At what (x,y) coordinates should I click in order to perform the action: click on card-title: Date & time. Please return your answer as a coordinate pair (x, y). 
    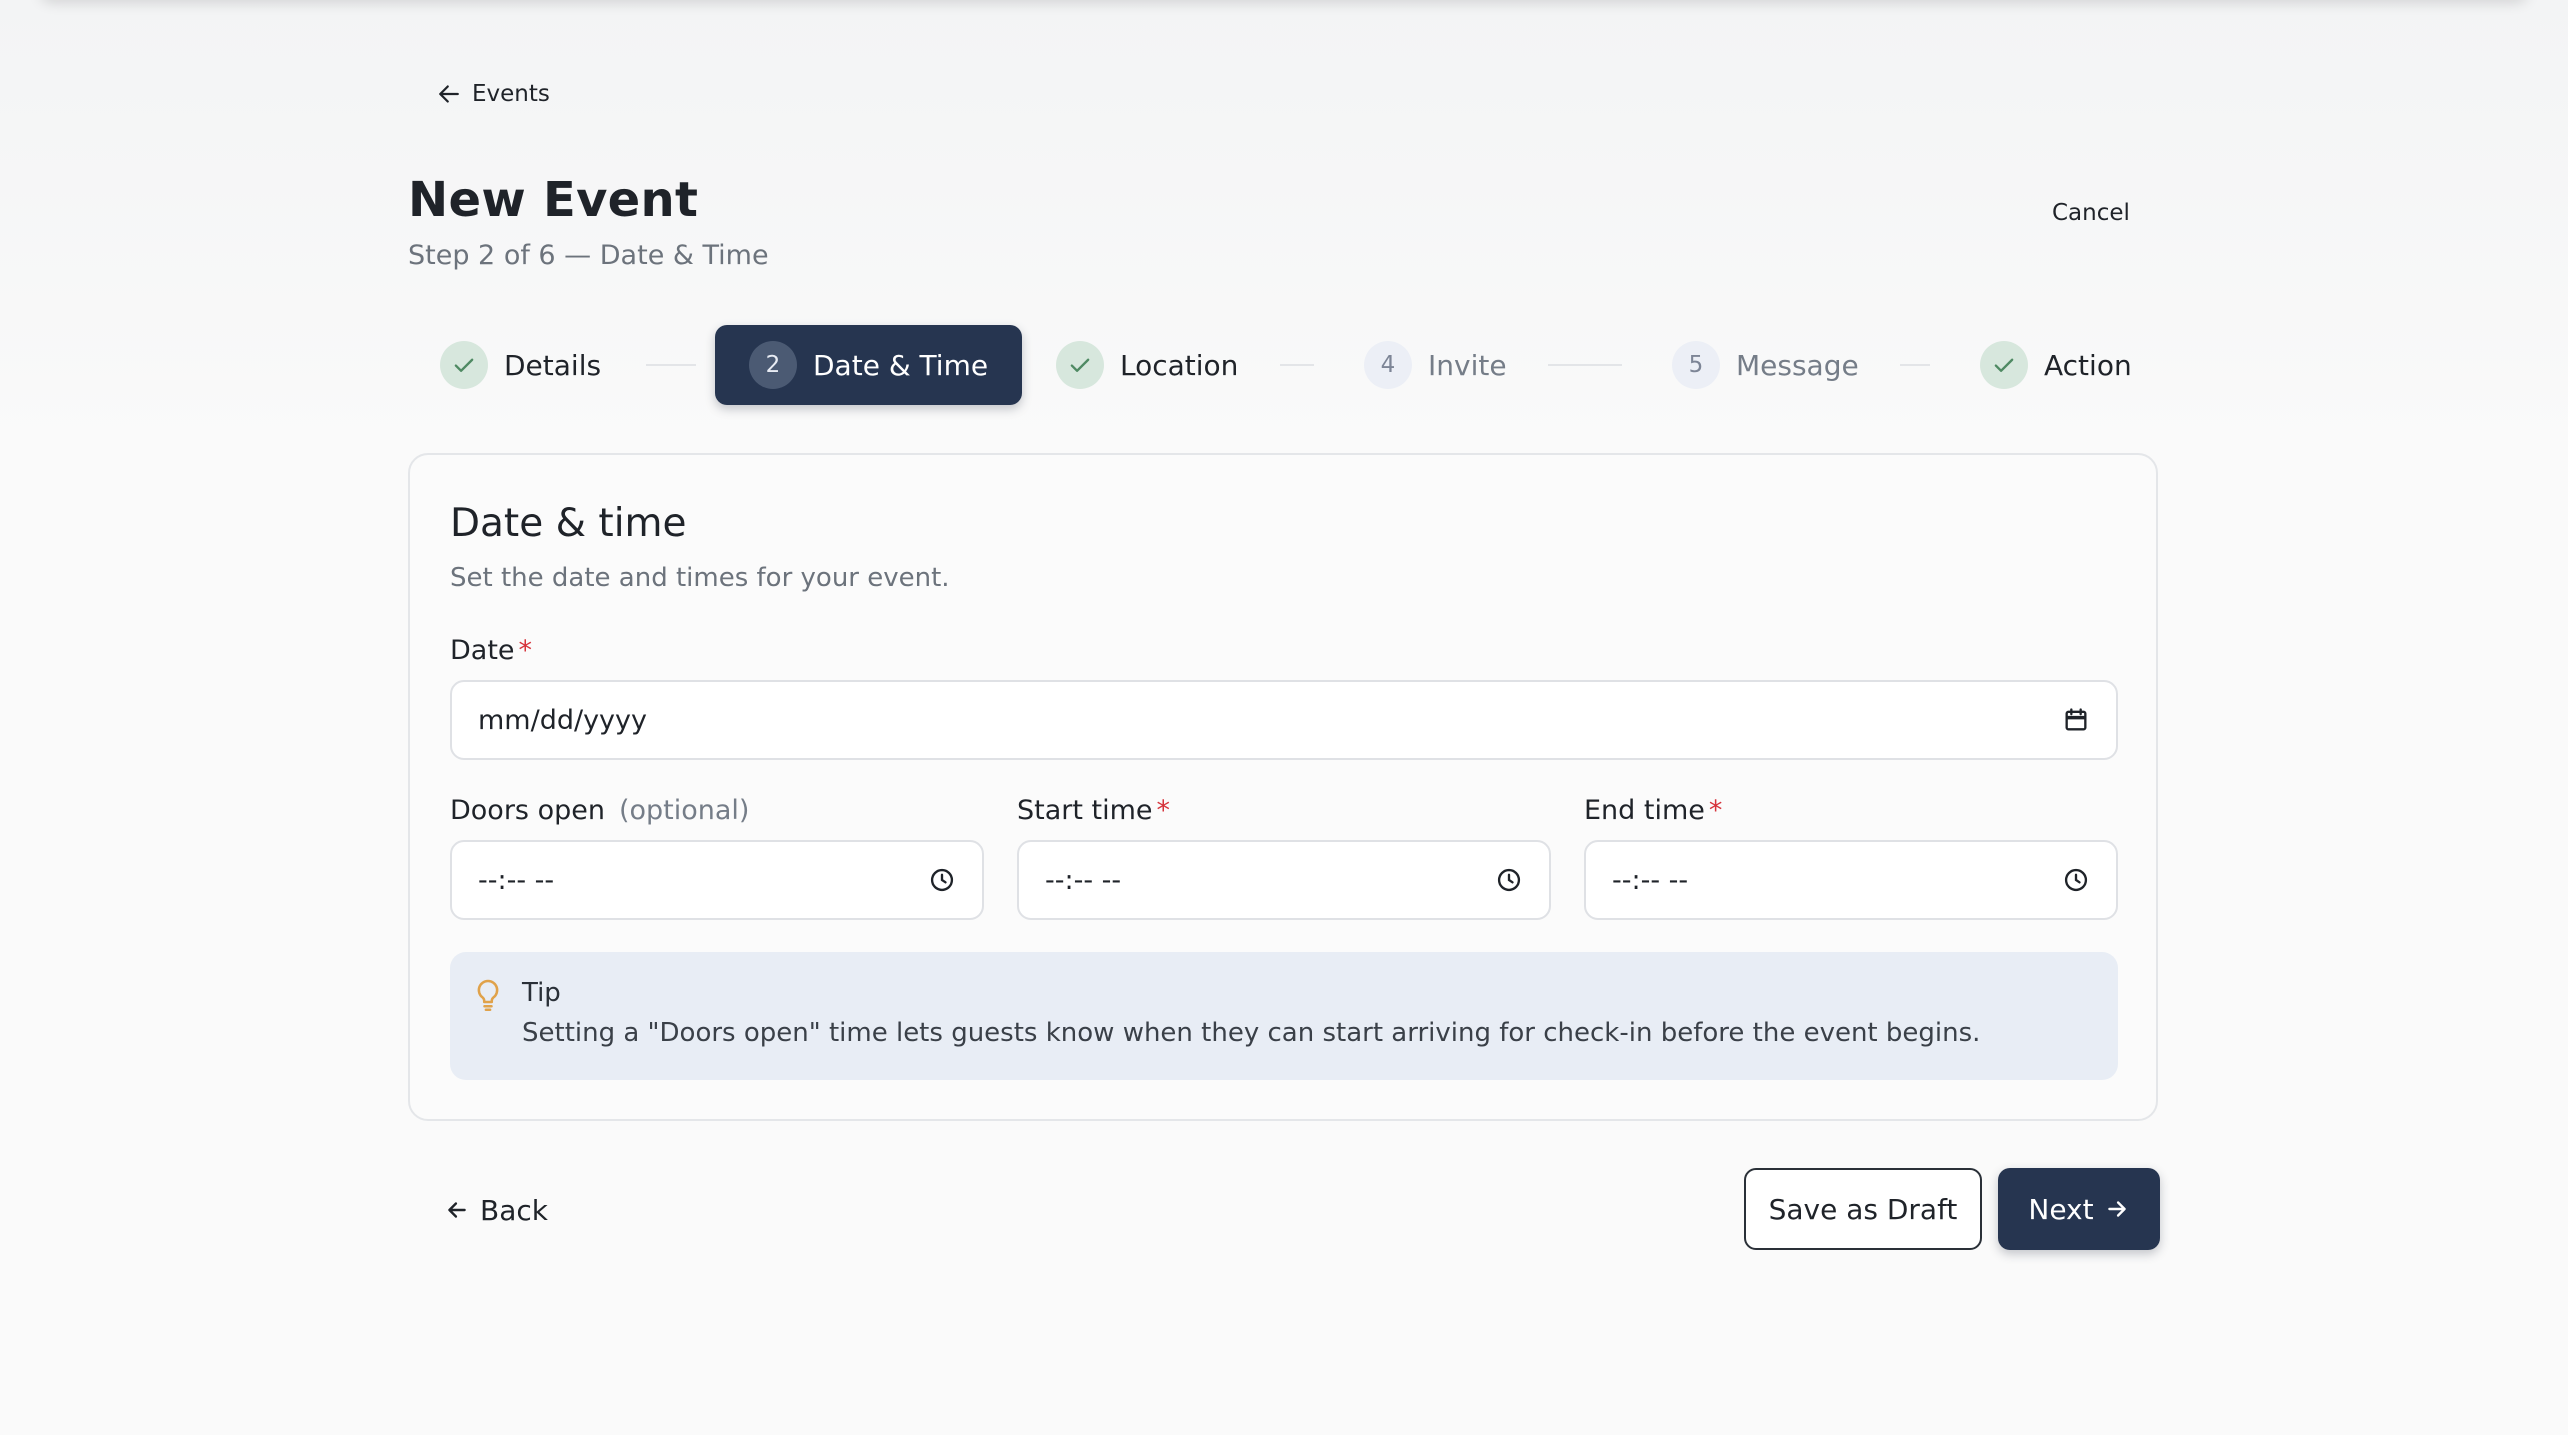
    Looking at the image, I should click on (568, 523).